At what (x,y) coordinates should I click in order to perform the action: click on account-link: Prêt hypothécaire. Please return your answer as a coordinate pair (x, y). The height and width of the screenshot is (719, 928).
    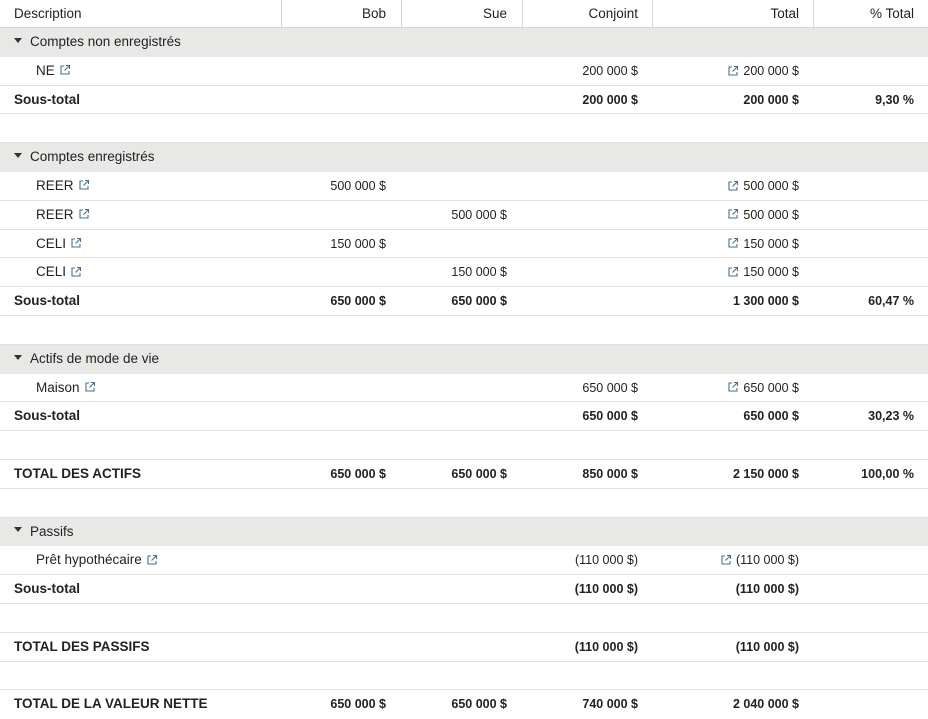
    Looking at the image, I should click on (97, 560).